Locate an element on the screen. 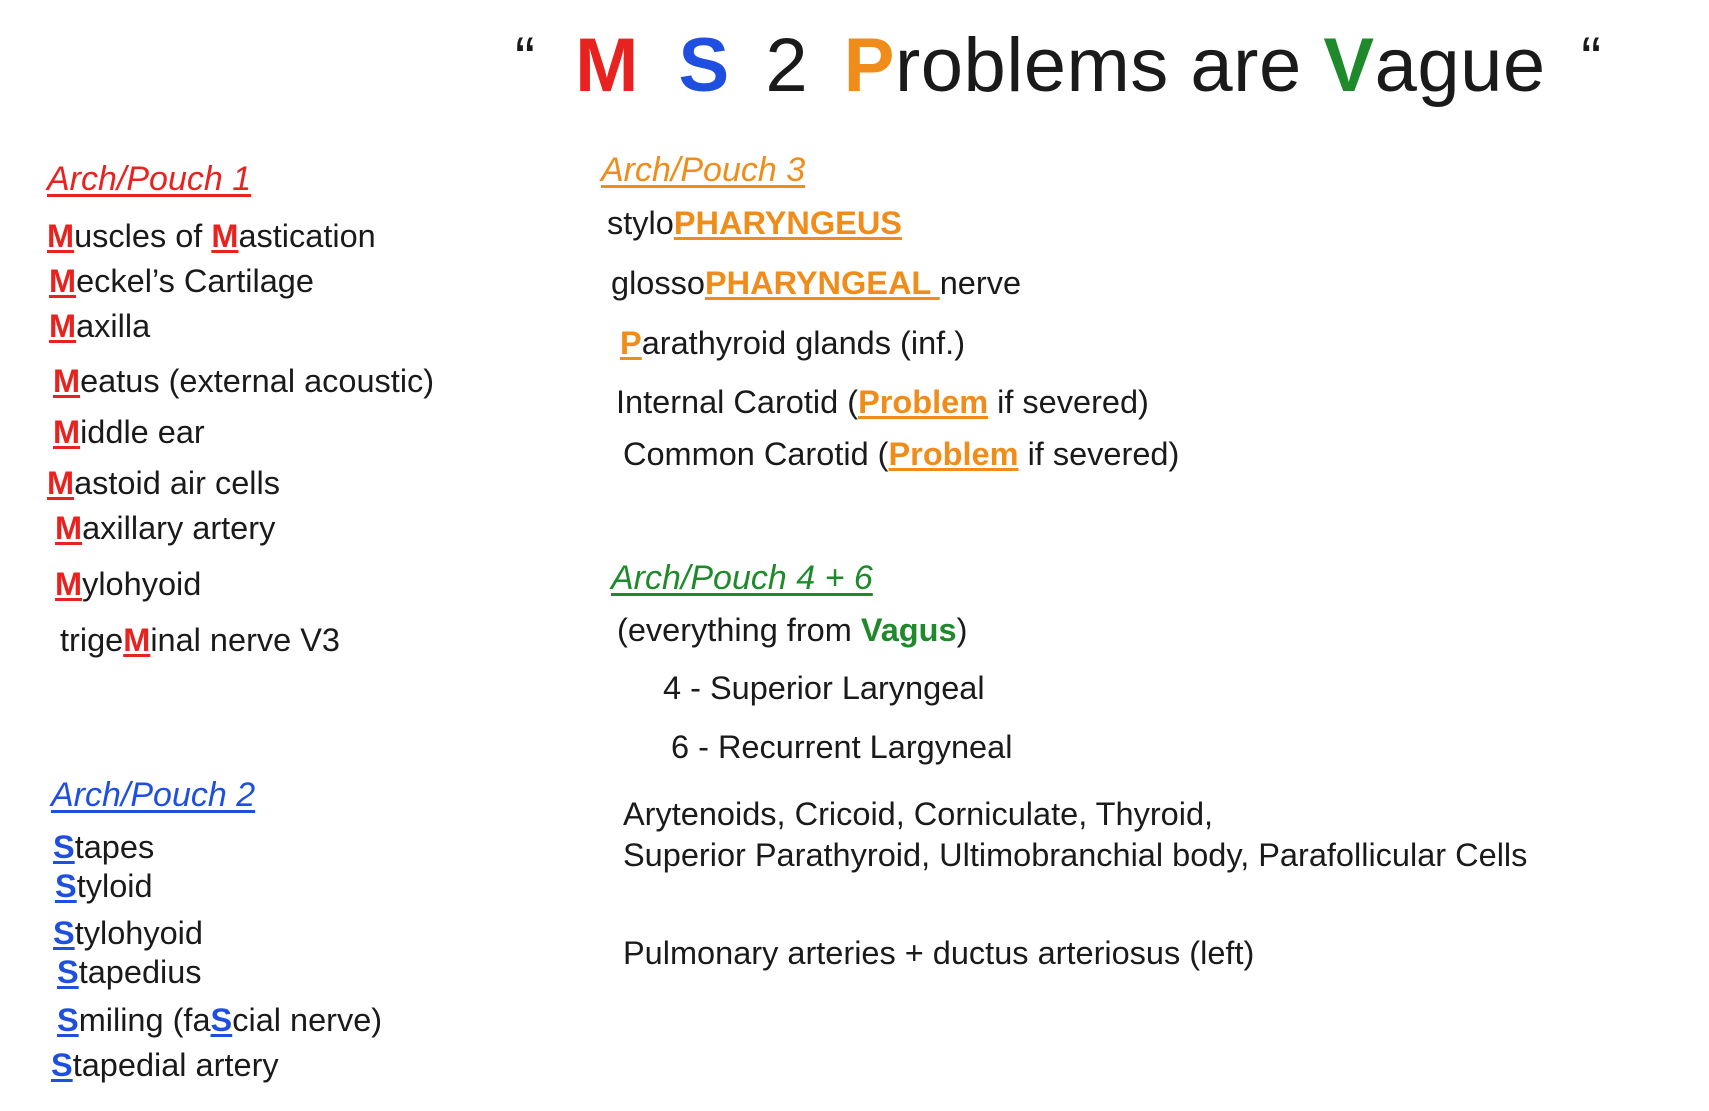  arch3-item-4-suffix: if severed) is located at coordinates (1068, 402).